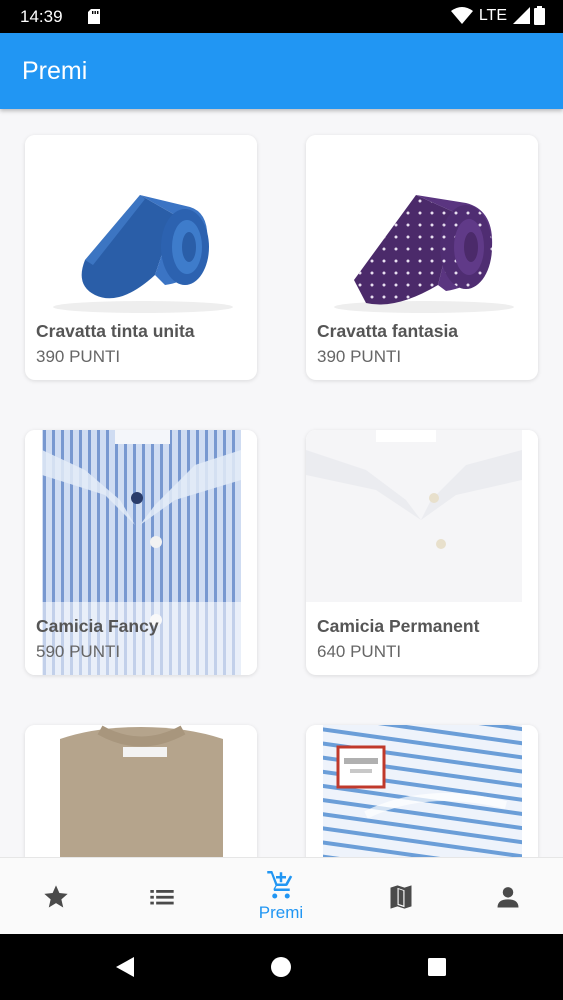 This screenshot has height=1000, width=563. Describe the element at coordinates (422, 225) in the screenshot. I see `purple-polka-dot-tie-image` at that location.